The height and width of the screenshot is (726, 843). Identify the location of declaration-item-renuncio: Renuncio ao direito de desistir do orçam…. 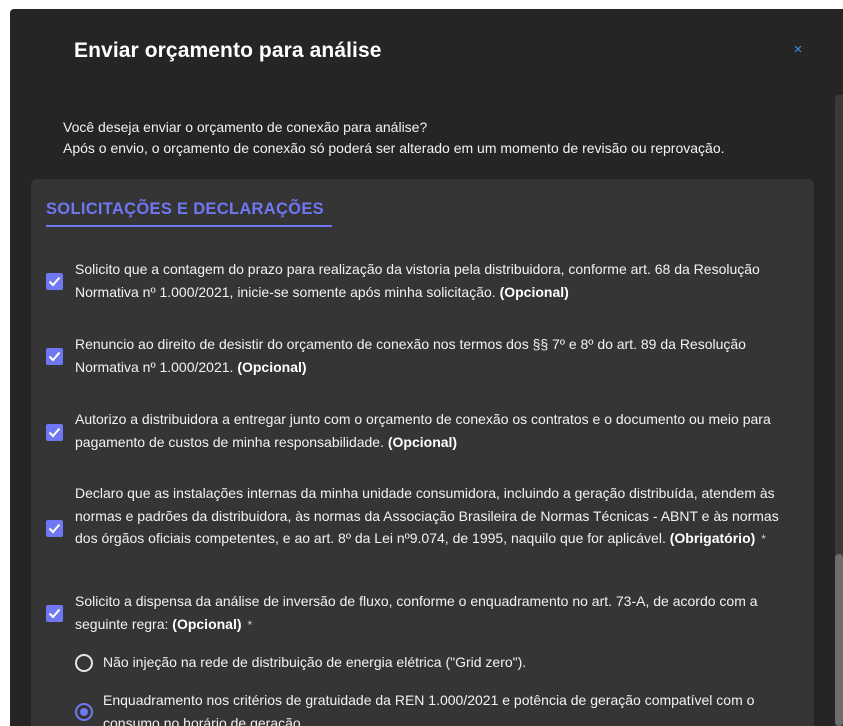
(426, 357).